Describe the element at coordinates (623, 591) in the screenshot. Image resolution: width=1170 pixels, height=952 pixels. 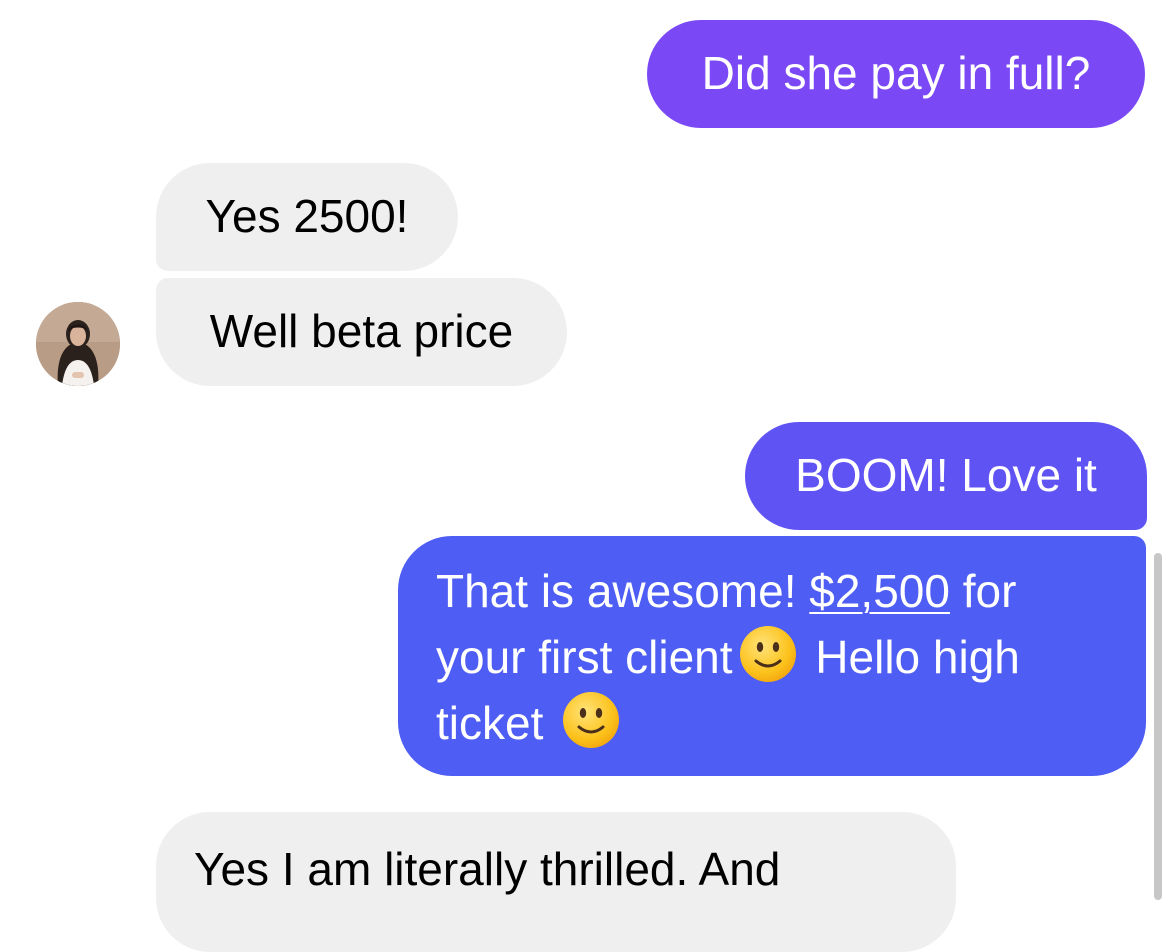
I see `message-text: That is awesome!` at that location.